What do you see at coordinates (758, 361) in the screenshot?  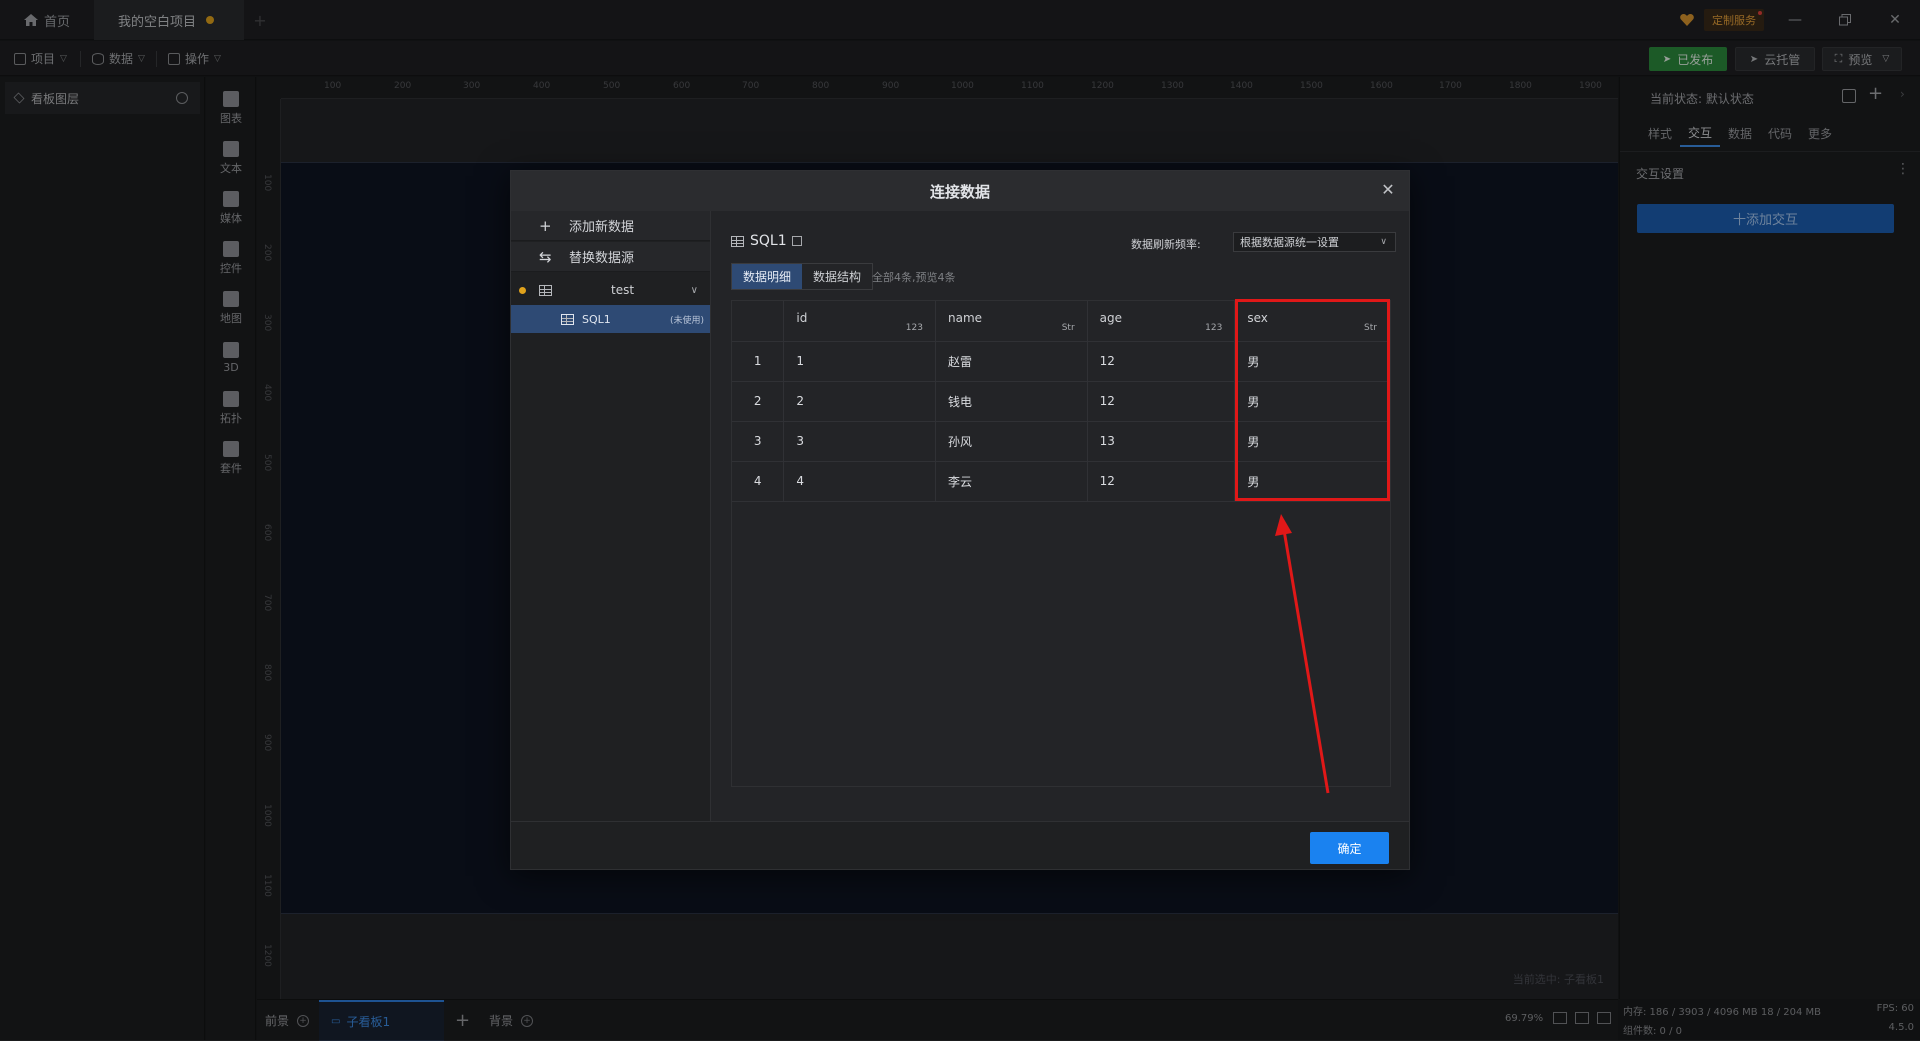 I see `row-index: 1` at bounding box center [758, 361].